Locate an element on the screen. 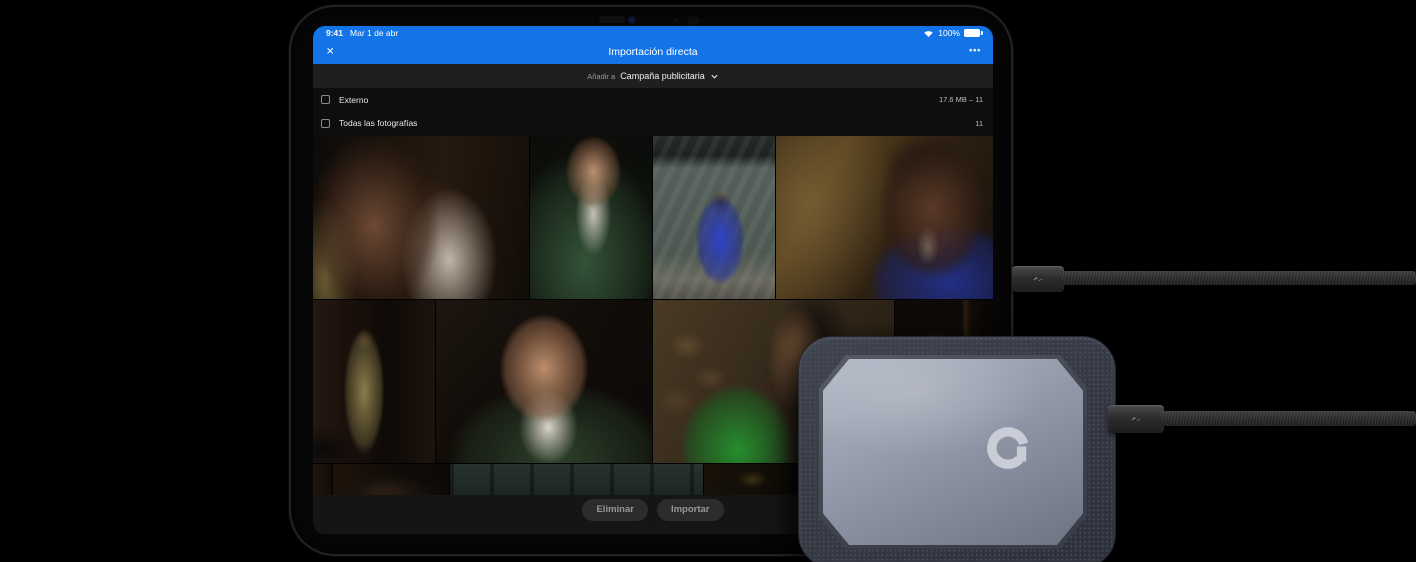 The height and width of the screenshot is (562, 1416). ssd-metal-plate is located at coordinates (953, 452).